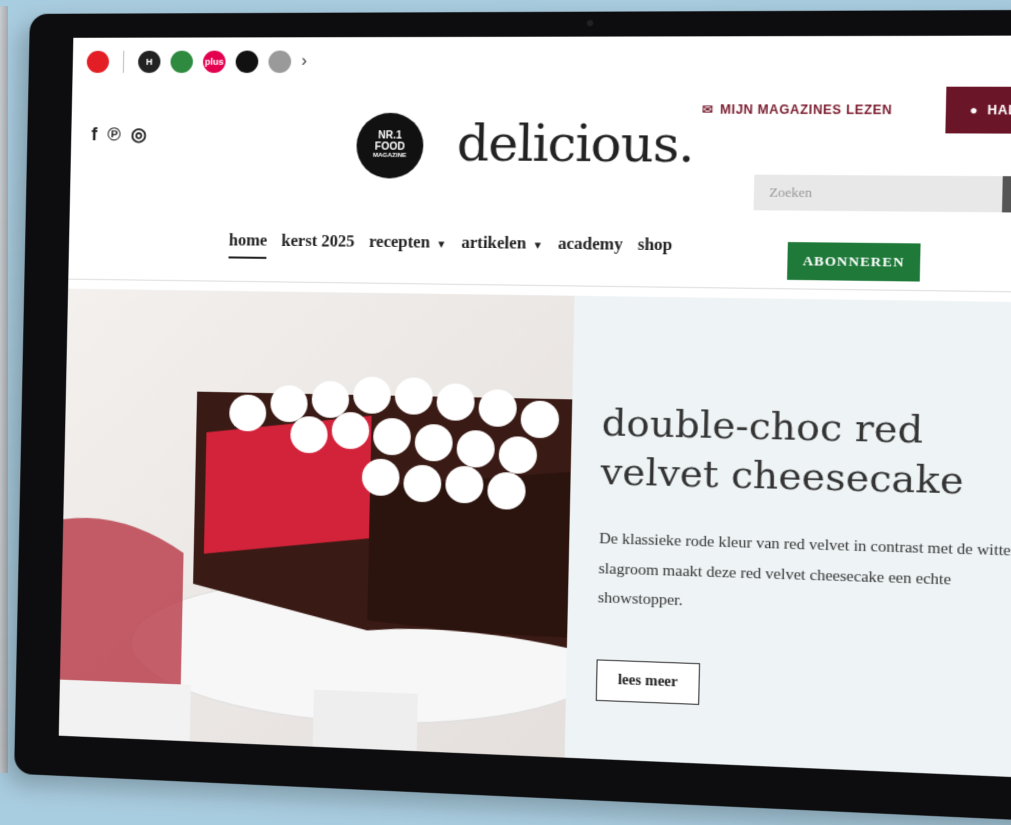 The image size is (1011, 825). I want to click on food-magazine-badge: NR.1 FOOD MAGAZINE, so click(390, 145).